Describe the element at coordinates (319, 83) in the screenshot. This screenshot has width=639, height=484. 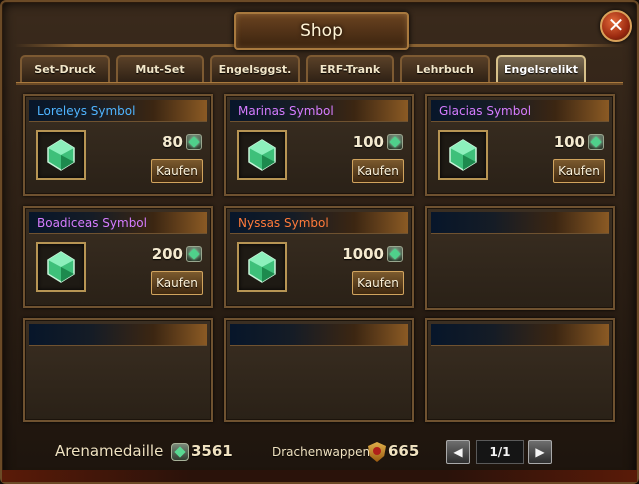
I see `tabs-divider` at that location.